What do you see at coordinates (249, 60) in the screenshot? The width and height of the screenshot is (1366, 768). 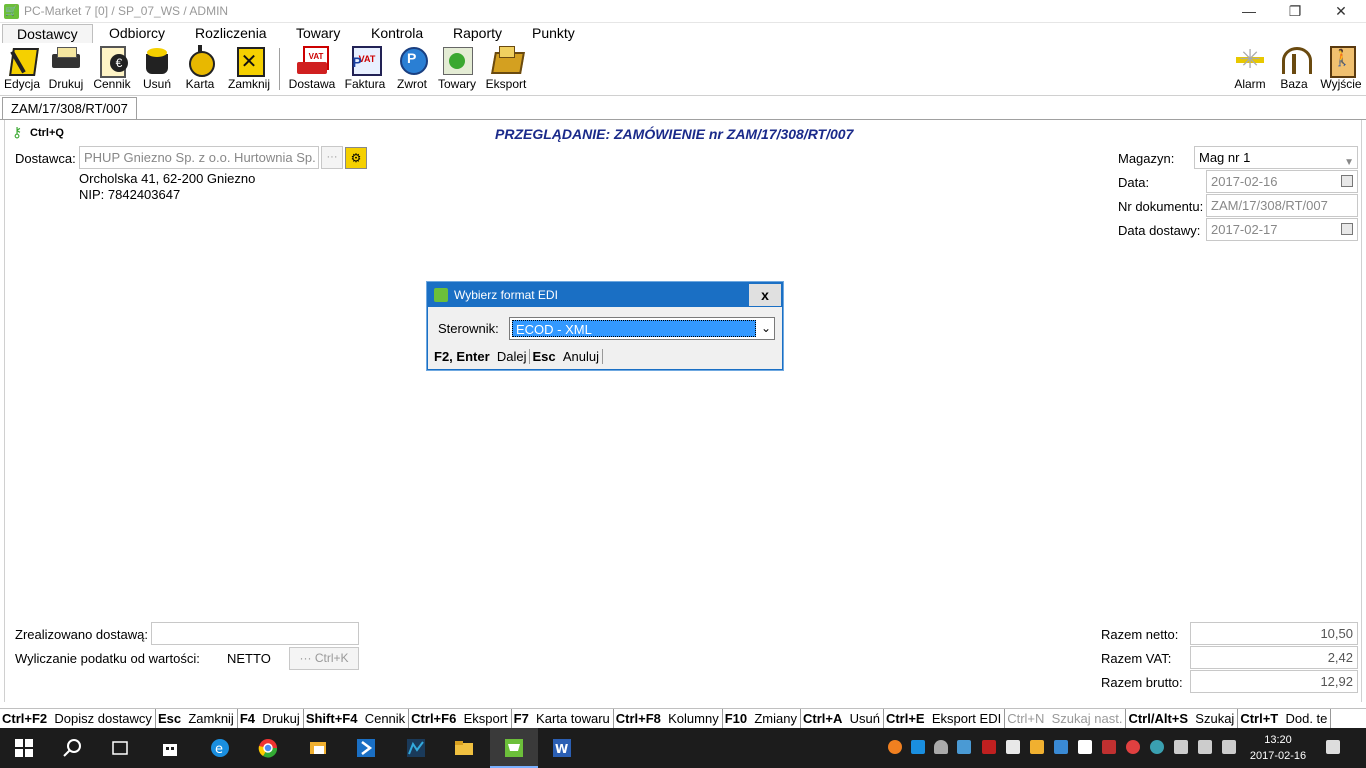 I see `close-icon` at bounding box center [249, 60].